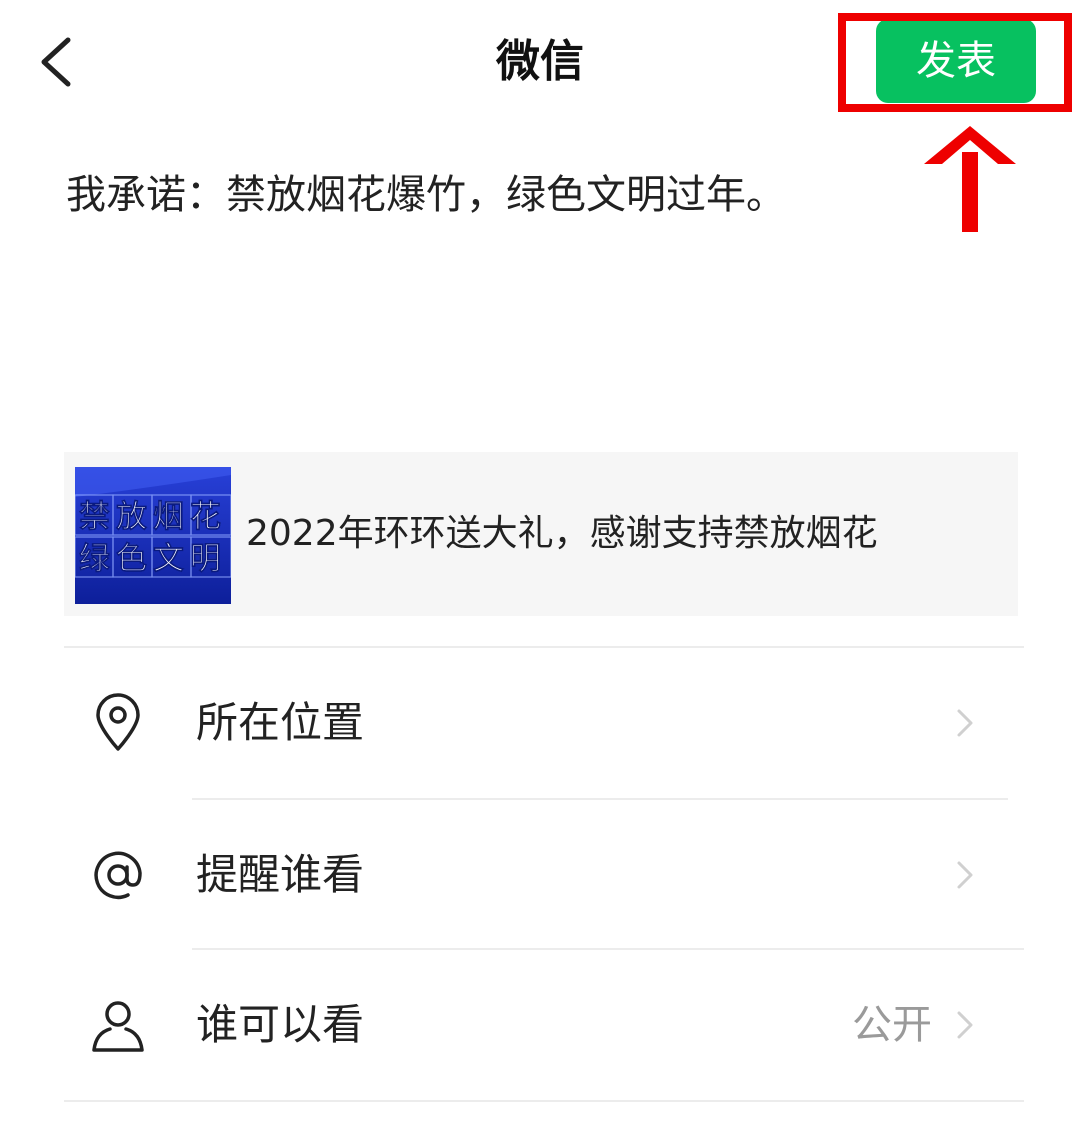 The width and height of the screenshot is (1080, 1122). What do you see at coordinates (544, 1101) in the screenshot?
I see `divider` at bounding box center [544, 1101].